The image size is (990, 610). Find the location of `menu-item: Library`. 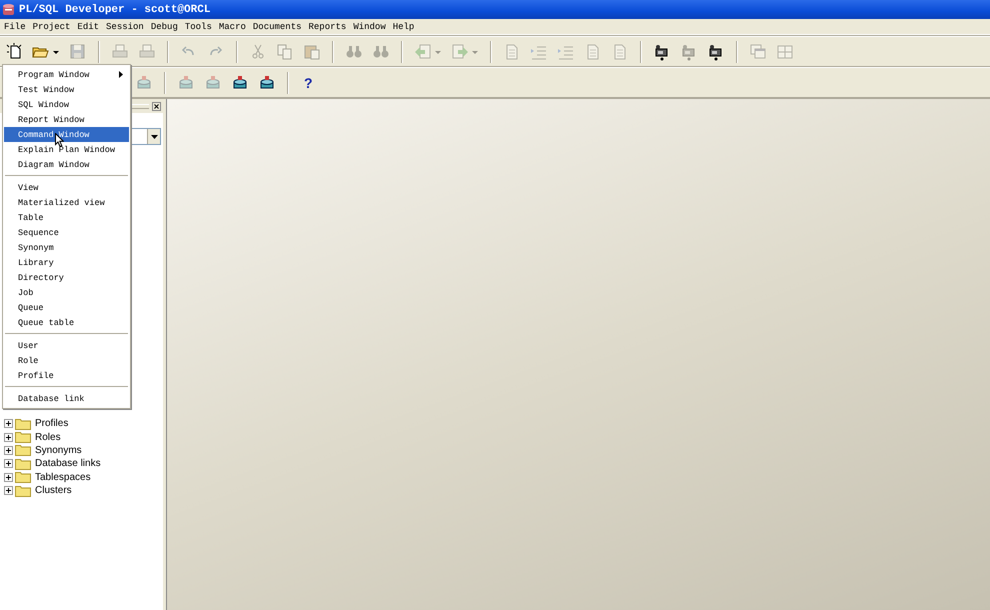

menu-item: Library is located at coordinates (66, 262).